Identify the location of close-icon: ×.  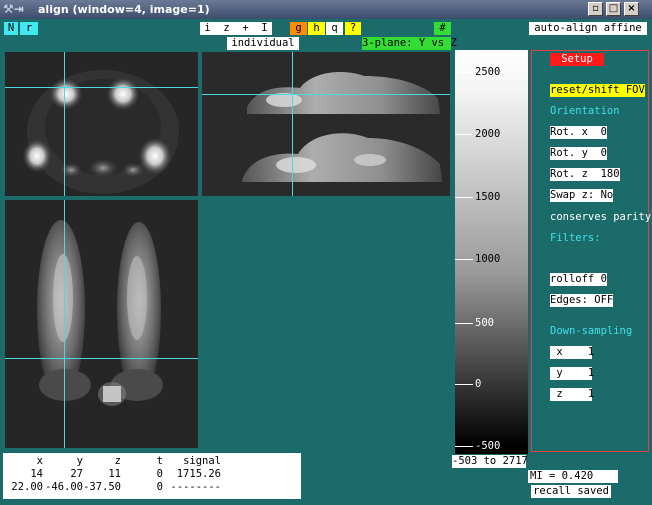
(631, 9).